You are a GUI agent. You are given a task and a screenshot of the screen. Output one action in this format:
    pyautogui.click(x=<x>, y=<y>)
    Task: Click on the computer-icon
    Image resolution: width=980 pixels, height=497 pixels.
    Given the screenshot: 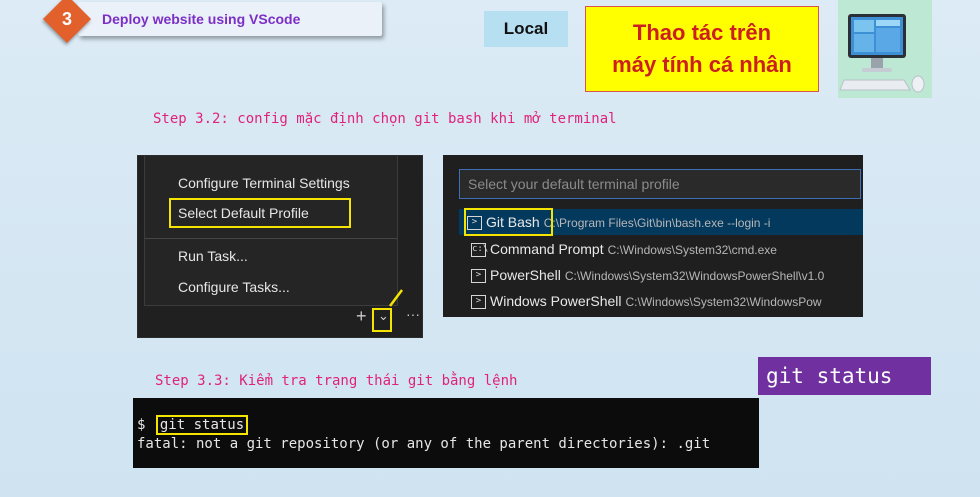 What is the action you would take?
    pyautogui.click(x=882, y=53)
    